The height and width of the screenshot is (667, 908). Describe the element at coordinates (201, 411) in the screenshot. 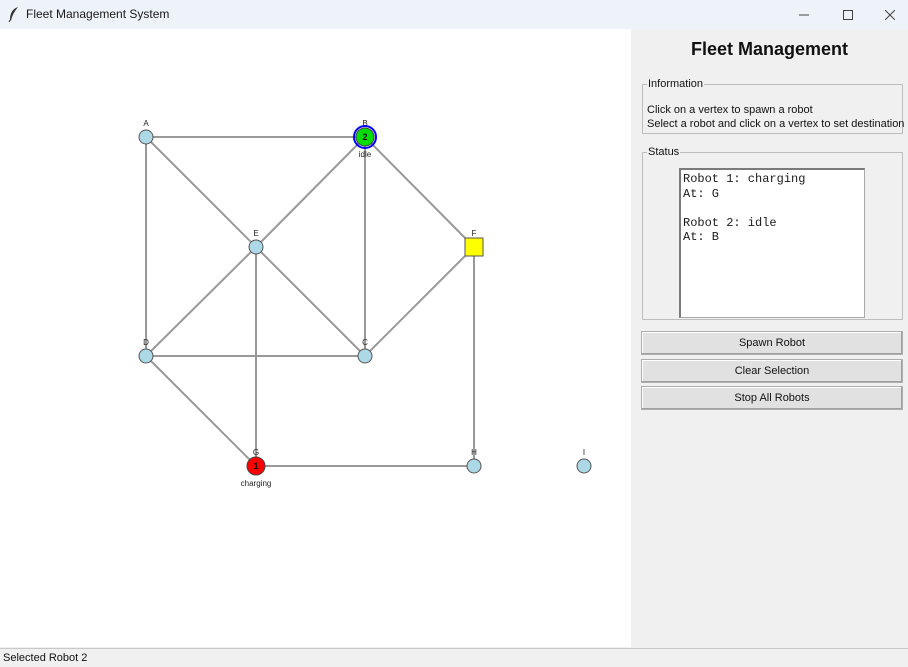

I see `edge-d-g` at that location.